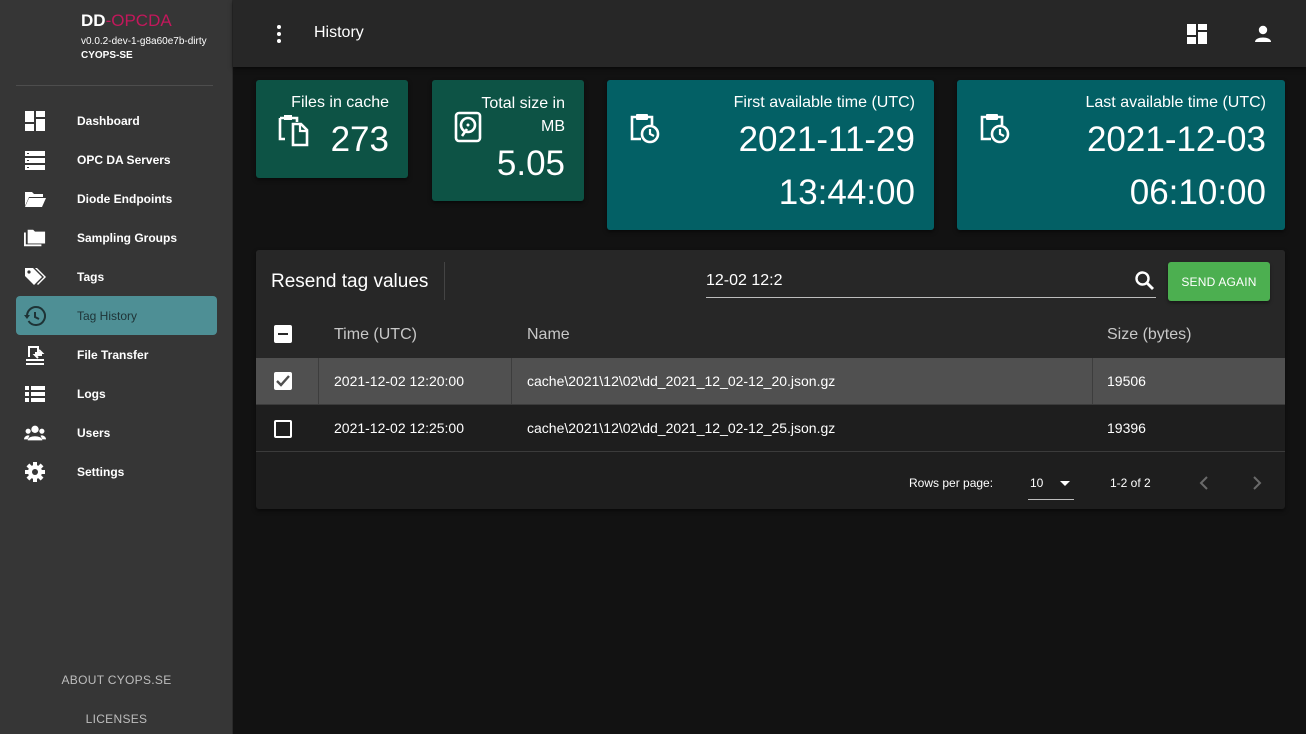  What do you see at coordinates (1145, 281) in the screenshot?
I see `search-icon` at bounding box center [1145, 281].